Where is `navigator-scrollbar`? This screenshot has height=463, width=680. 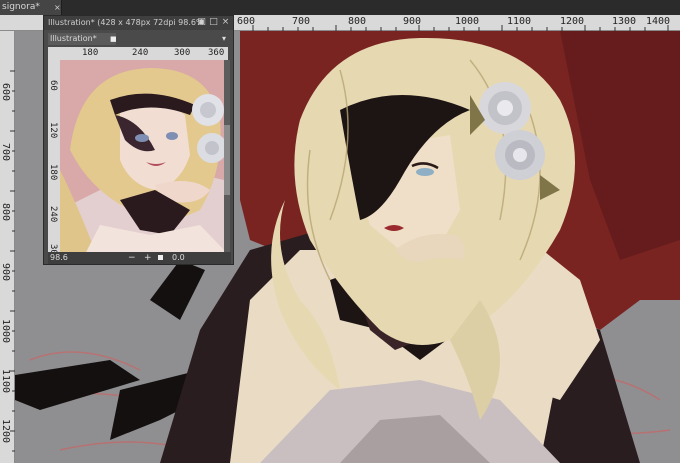 navigator-scrollbar is located at coordinates (227, 162).